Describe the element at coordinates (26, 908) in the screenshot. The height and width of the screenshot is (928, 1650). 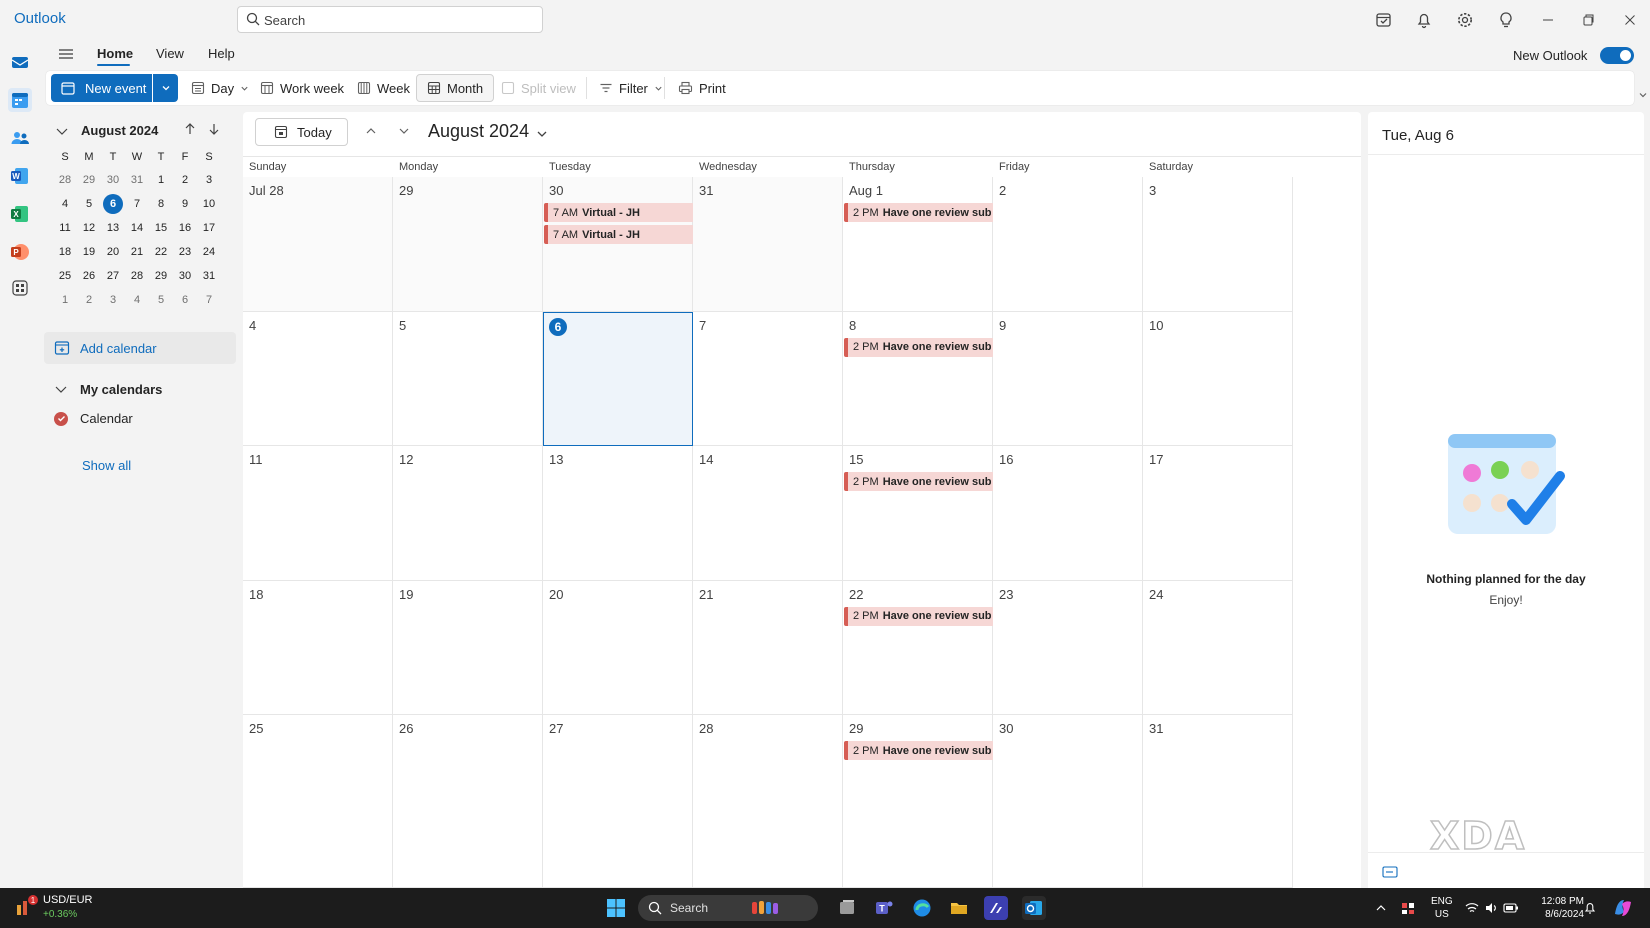
I see `stock-ticker-icon: 1` at that location.